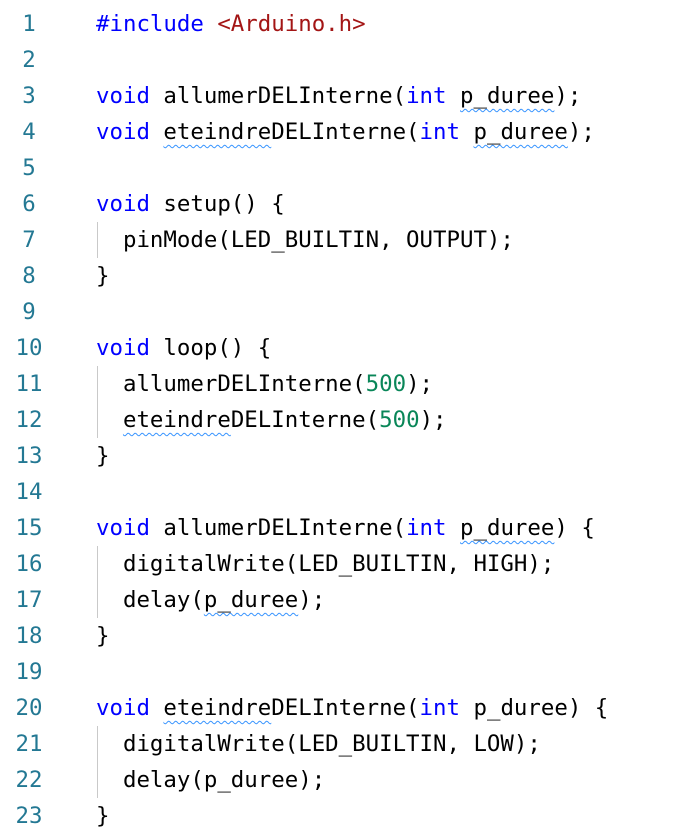  I want to click on code-line: 9, so click(348, 312).